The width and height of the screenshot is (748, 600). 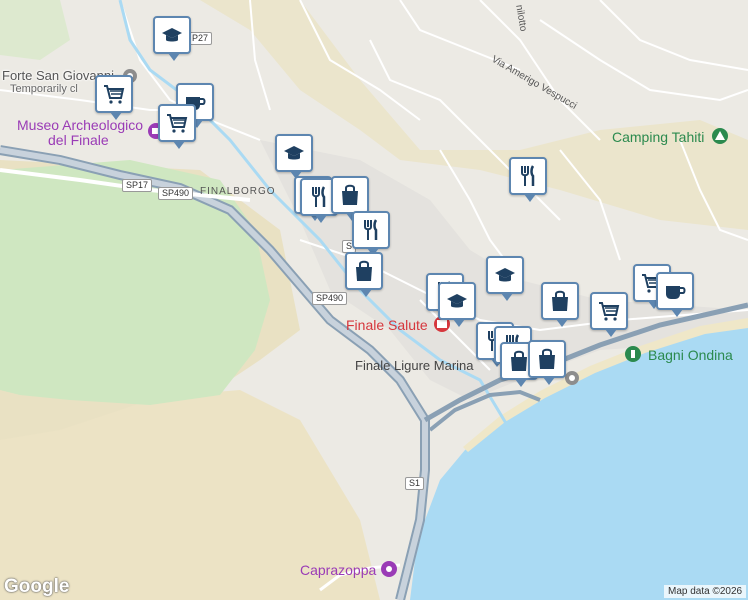 What do you see at coordinates (387, 325) in the screenshot?
I see `place-label-salute: Finale Salute` at bounding box center [387, 325].